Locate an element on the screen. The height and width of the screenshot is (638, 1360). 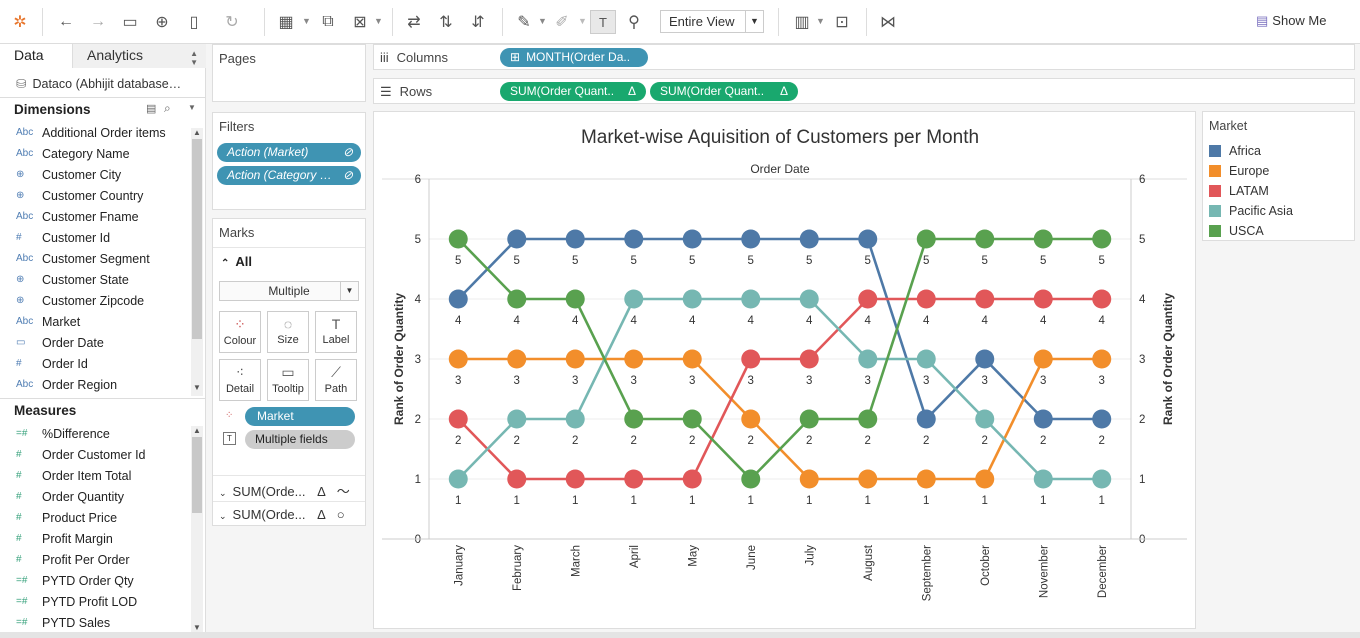
show-mark-labels-icon: T is located at coordinates (603, 22).